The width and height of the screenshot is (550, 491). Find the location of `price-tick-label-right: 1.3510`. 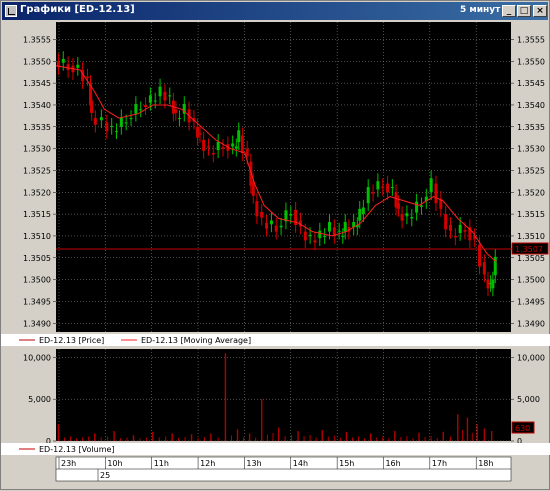

price-tick-label-right: 1.3510 is located at coordinates (531, 236).